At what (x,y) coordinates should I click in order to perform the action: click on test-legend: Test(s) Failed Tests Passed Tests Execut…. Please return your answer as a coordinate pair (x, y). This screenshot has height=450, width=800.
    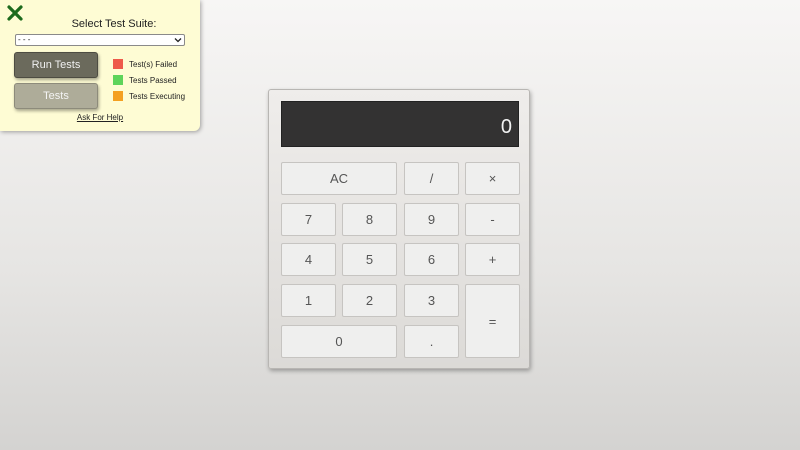
    Looking at the image, I should click on (149, 80).